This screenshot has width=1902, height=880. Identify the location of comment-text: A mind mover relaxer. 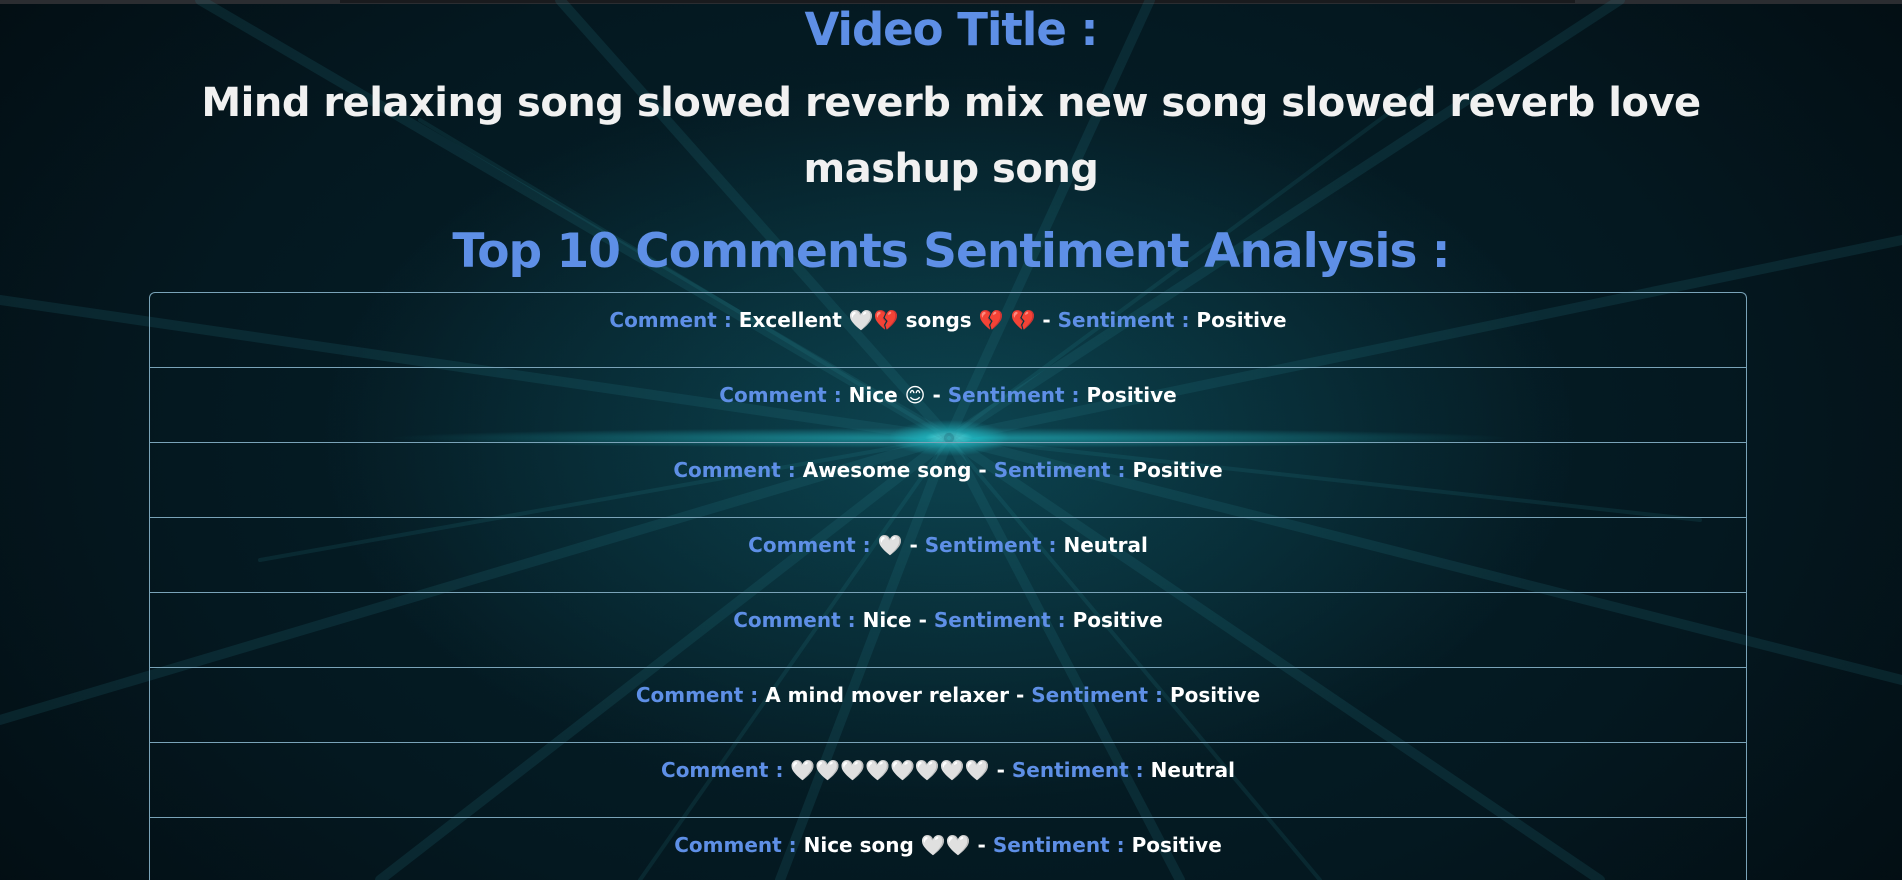
(887, 695).